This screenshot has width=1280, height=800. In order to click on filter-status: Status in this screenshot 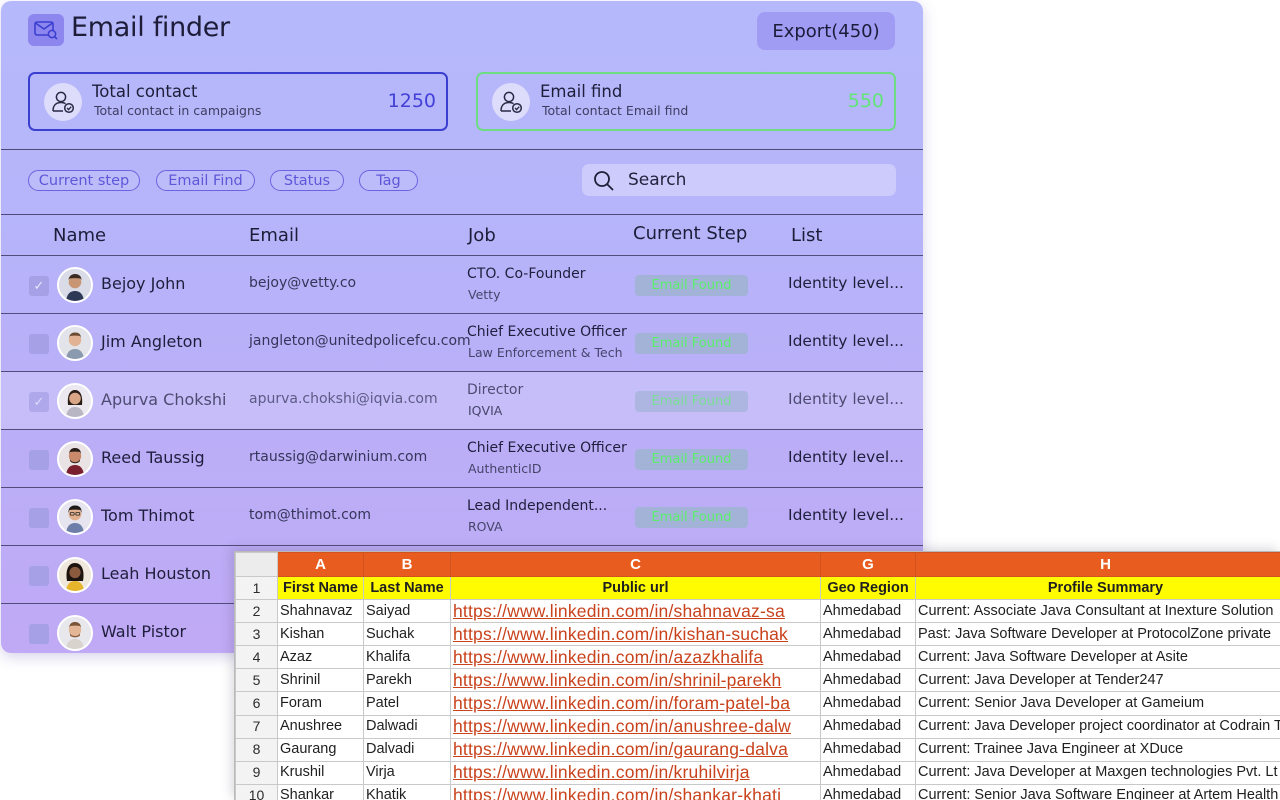, I will do `click(307, 180)`.